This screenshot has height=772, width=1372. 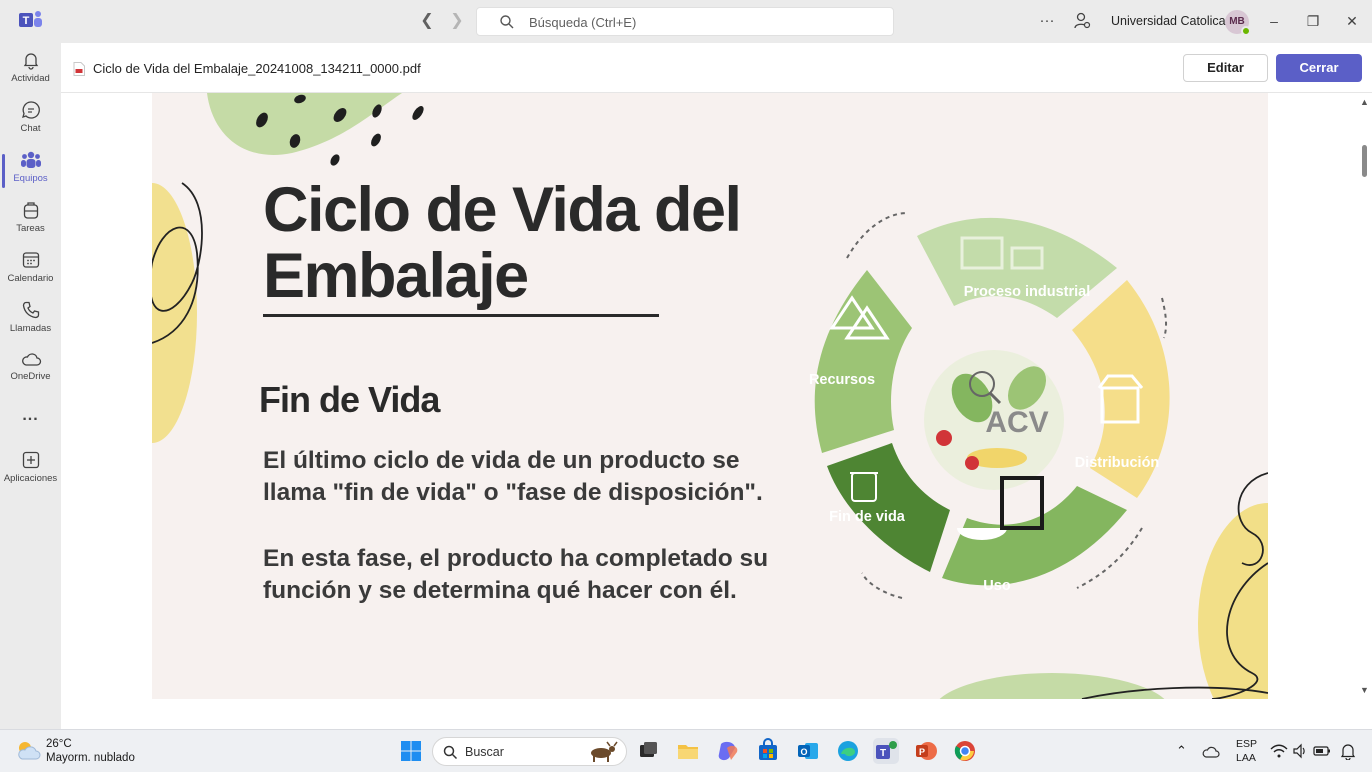 What do you see at coordinates (1211, 752) in the screenshot?
I see `onedrive-tray-icon` at bounding box center [1211, 752].